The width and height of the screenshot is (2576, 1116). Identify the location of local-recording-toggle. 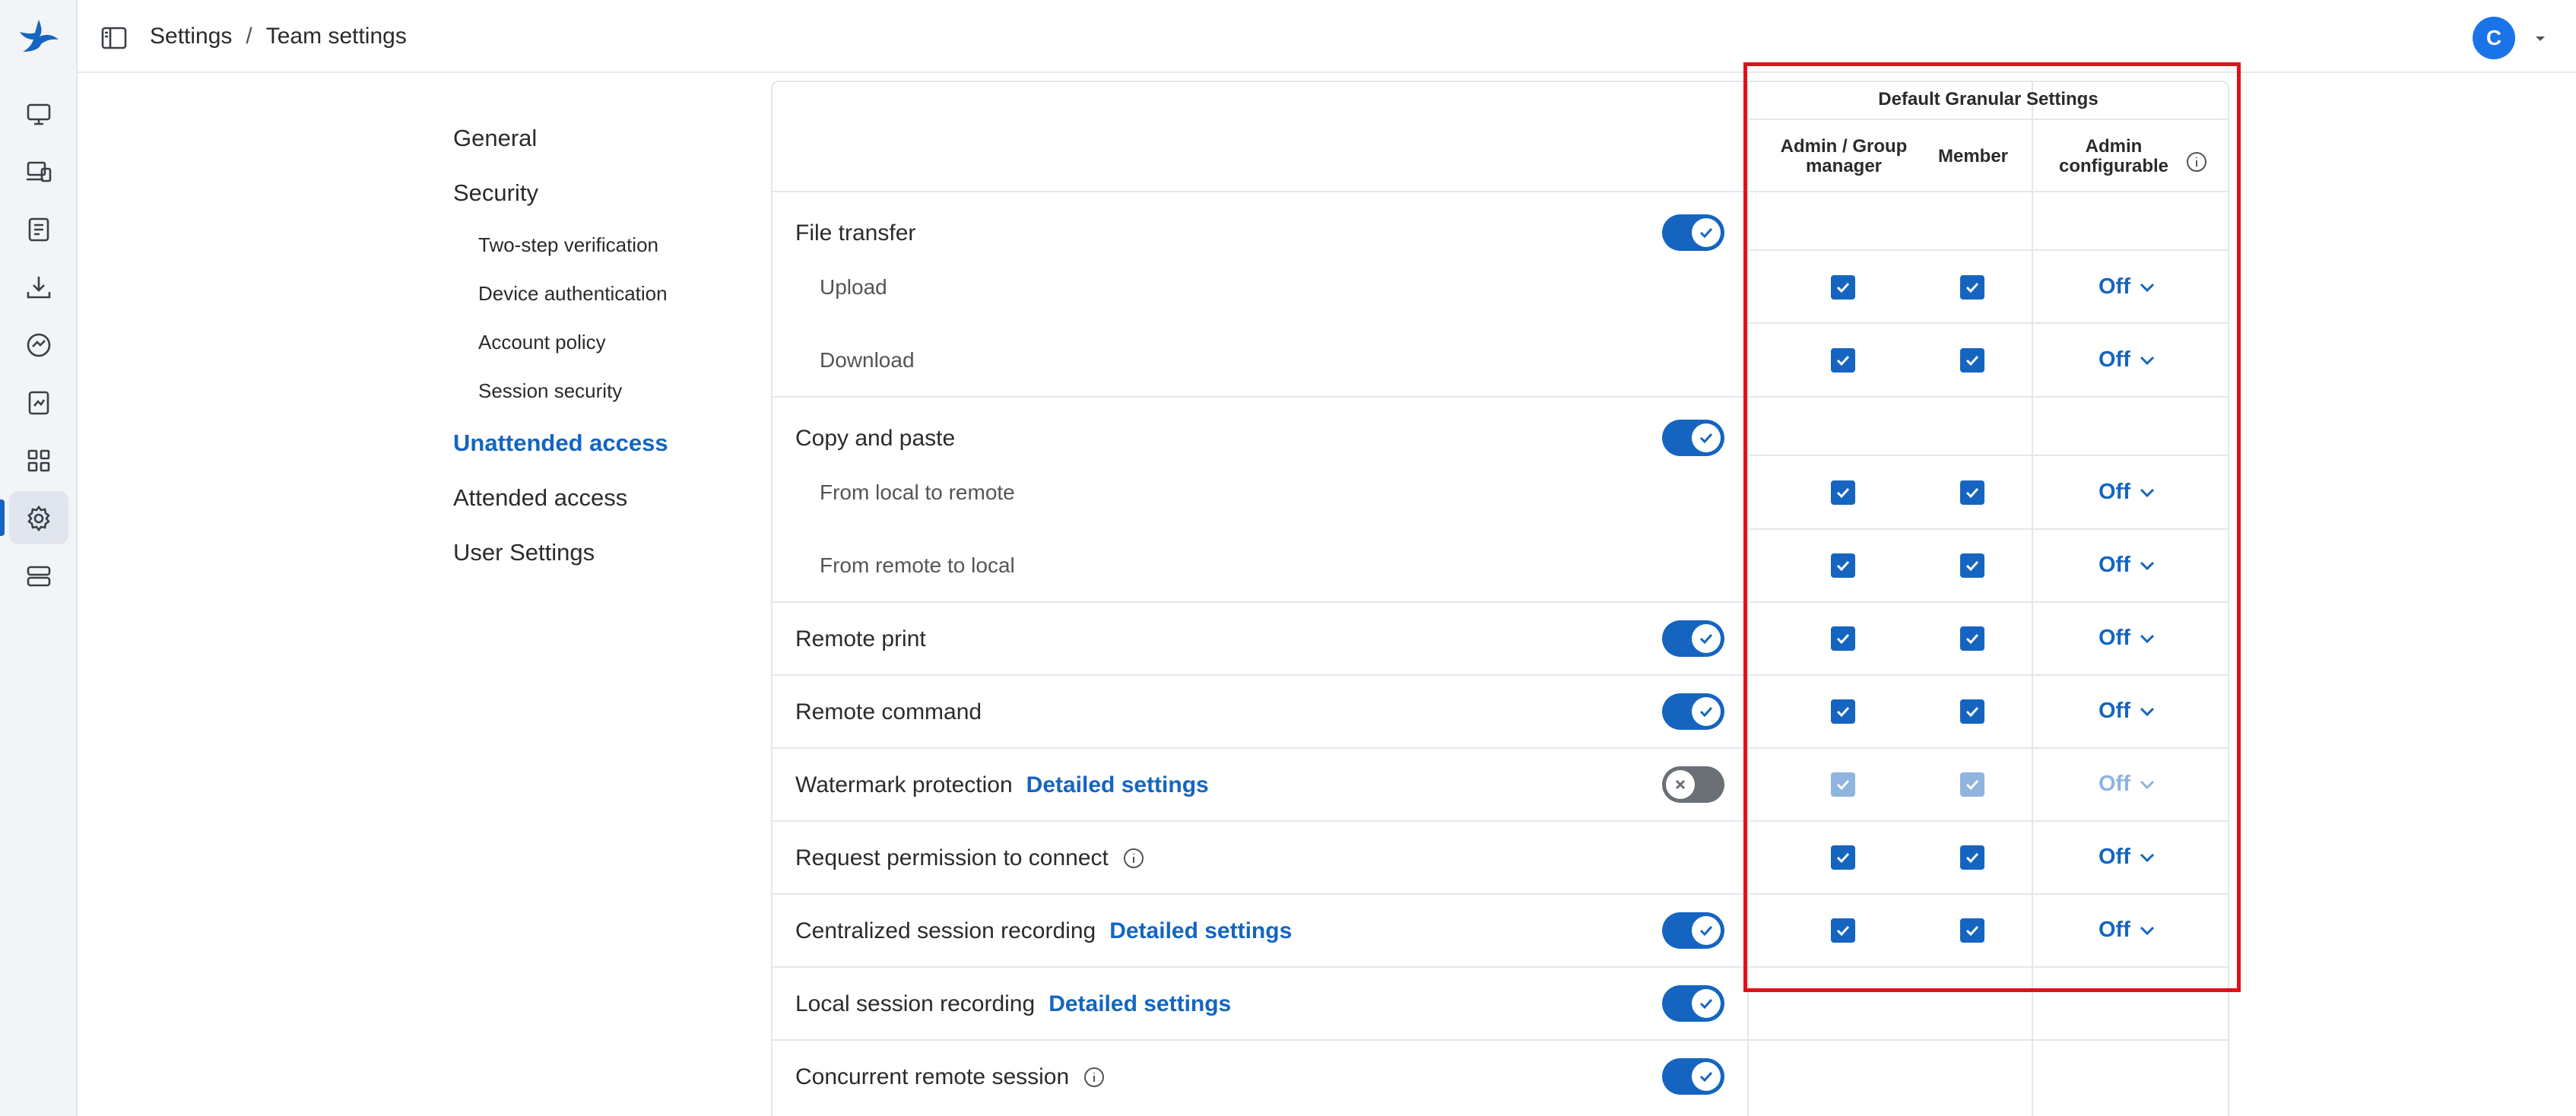
(1693, 1003).